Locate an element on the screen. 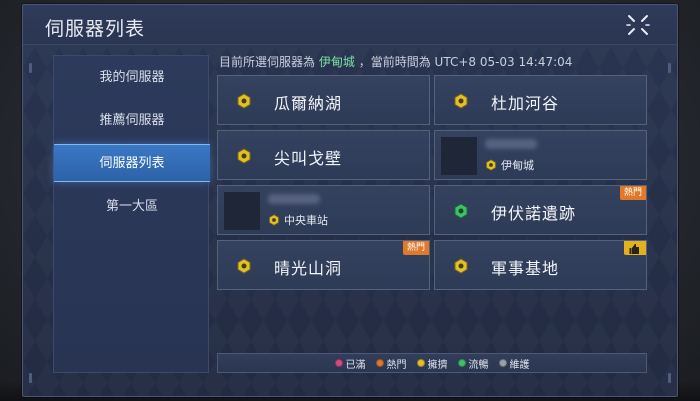 This screenshot has width=700, height=401. smooth-status-dot is located at coordinates (461, 363).